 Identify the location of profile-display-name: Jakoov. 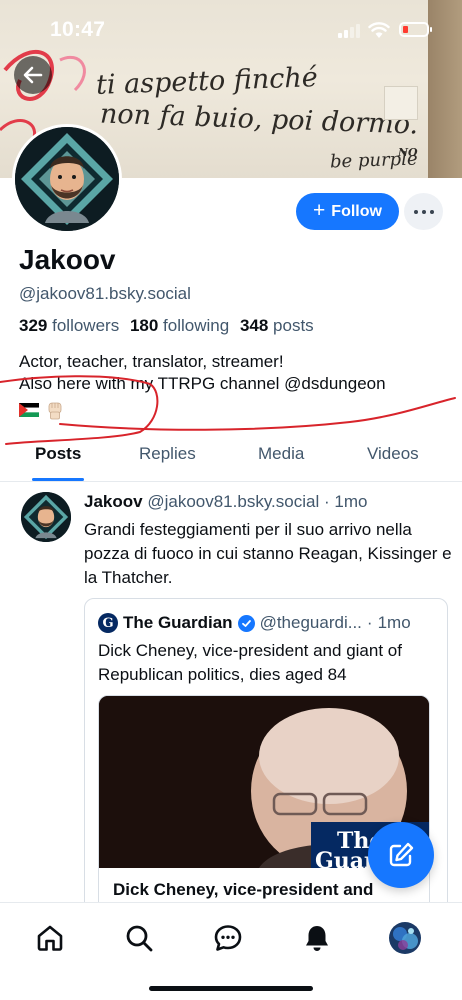
(67, 259).